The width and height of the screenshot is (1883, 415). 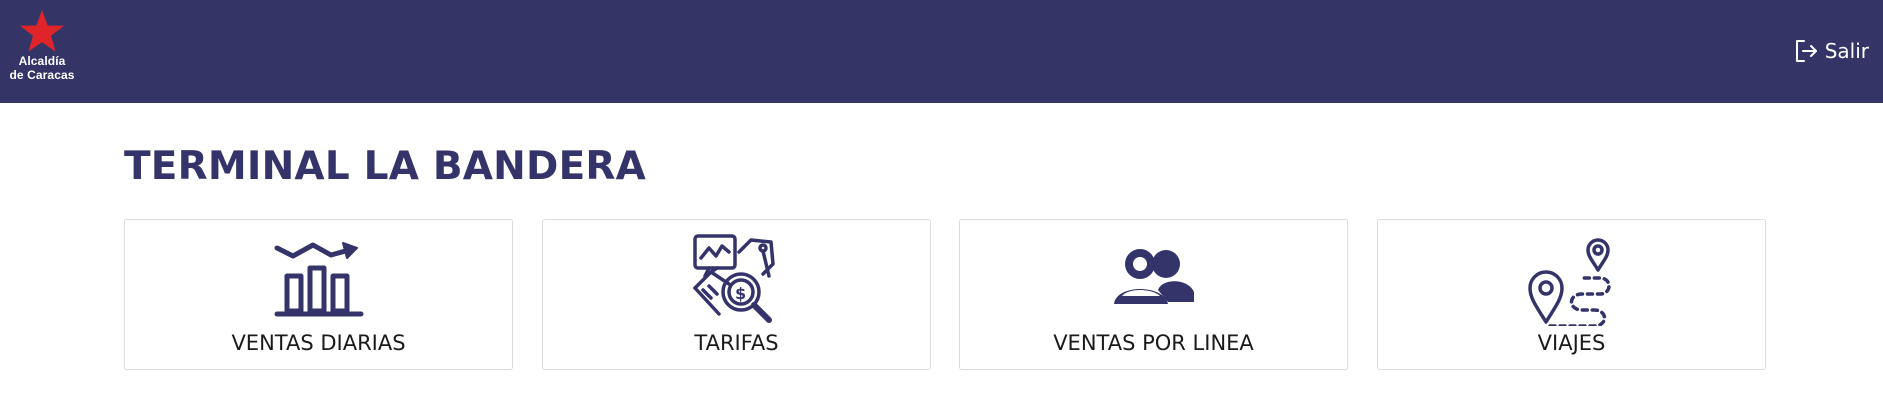 I want to click on bar-chart-trend-icon, so click(x=318, y=279).